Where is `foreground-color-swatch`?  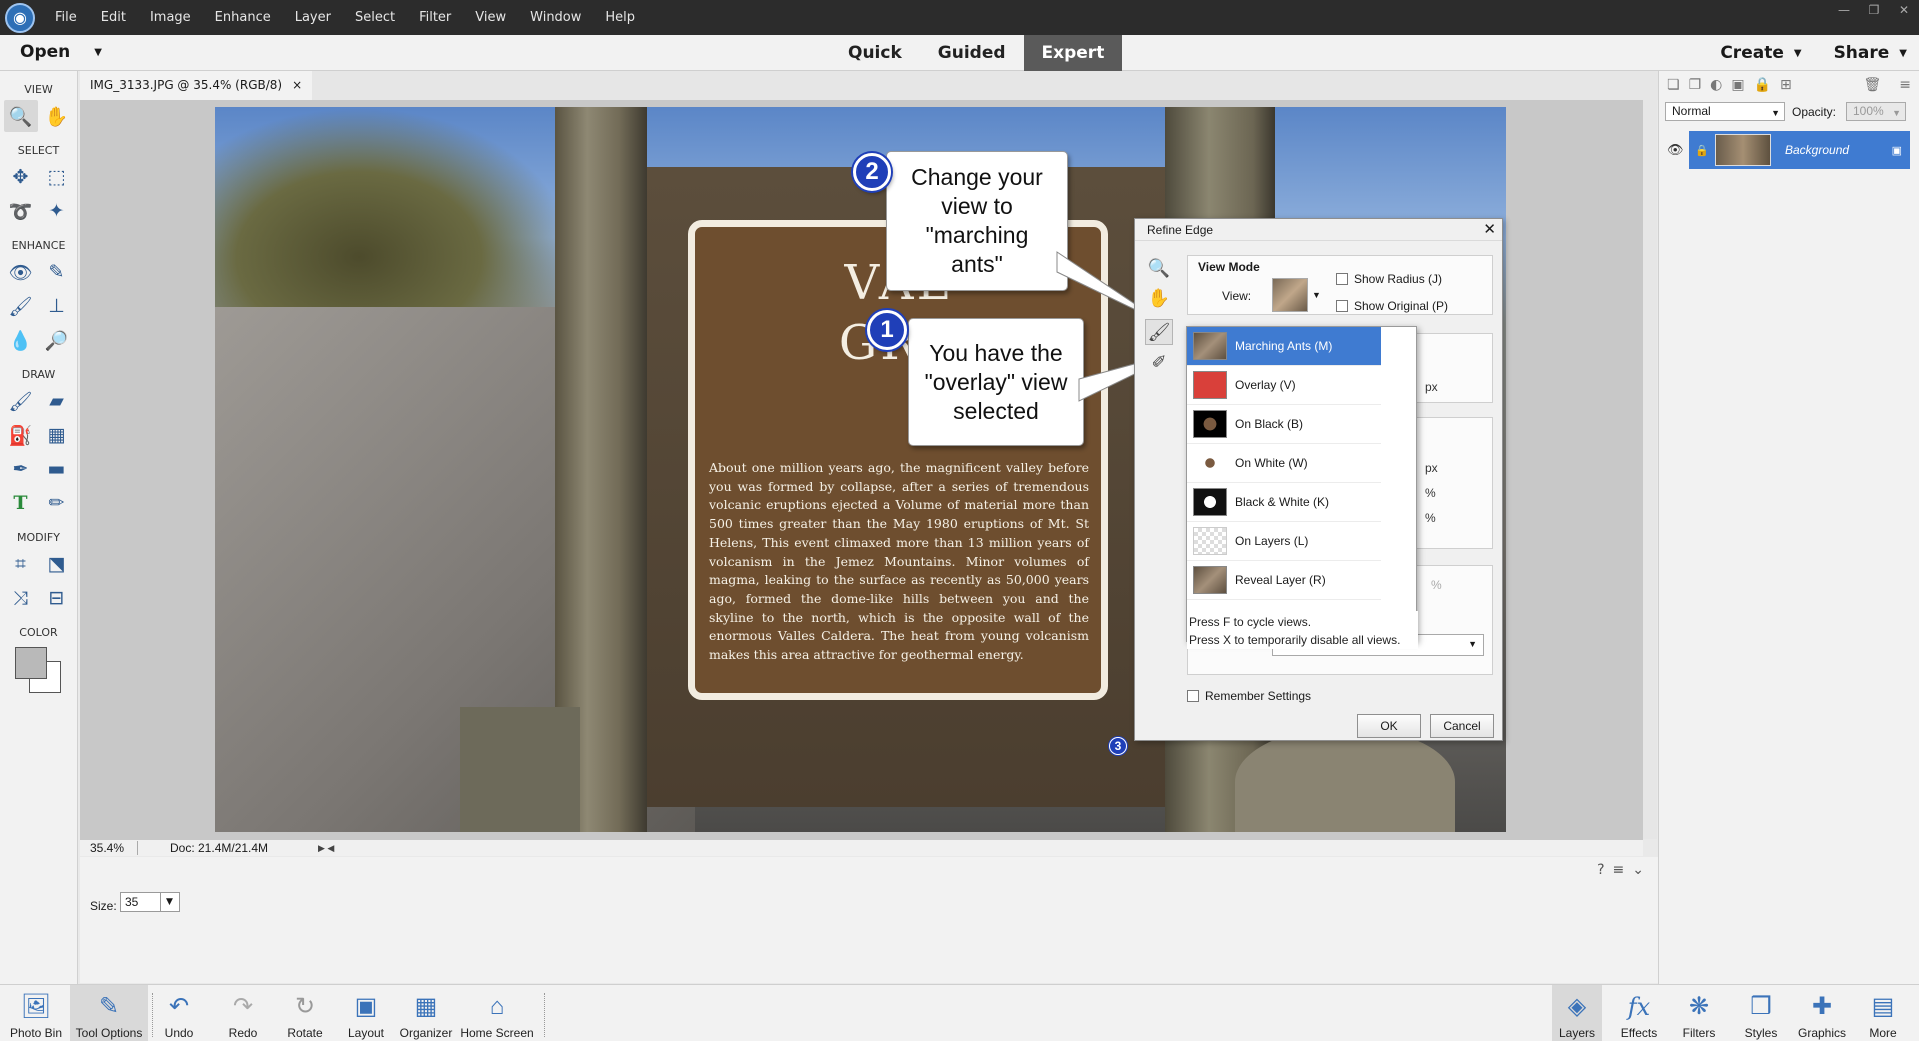 foreground-color-swatch is located at coordinates (30, 663).